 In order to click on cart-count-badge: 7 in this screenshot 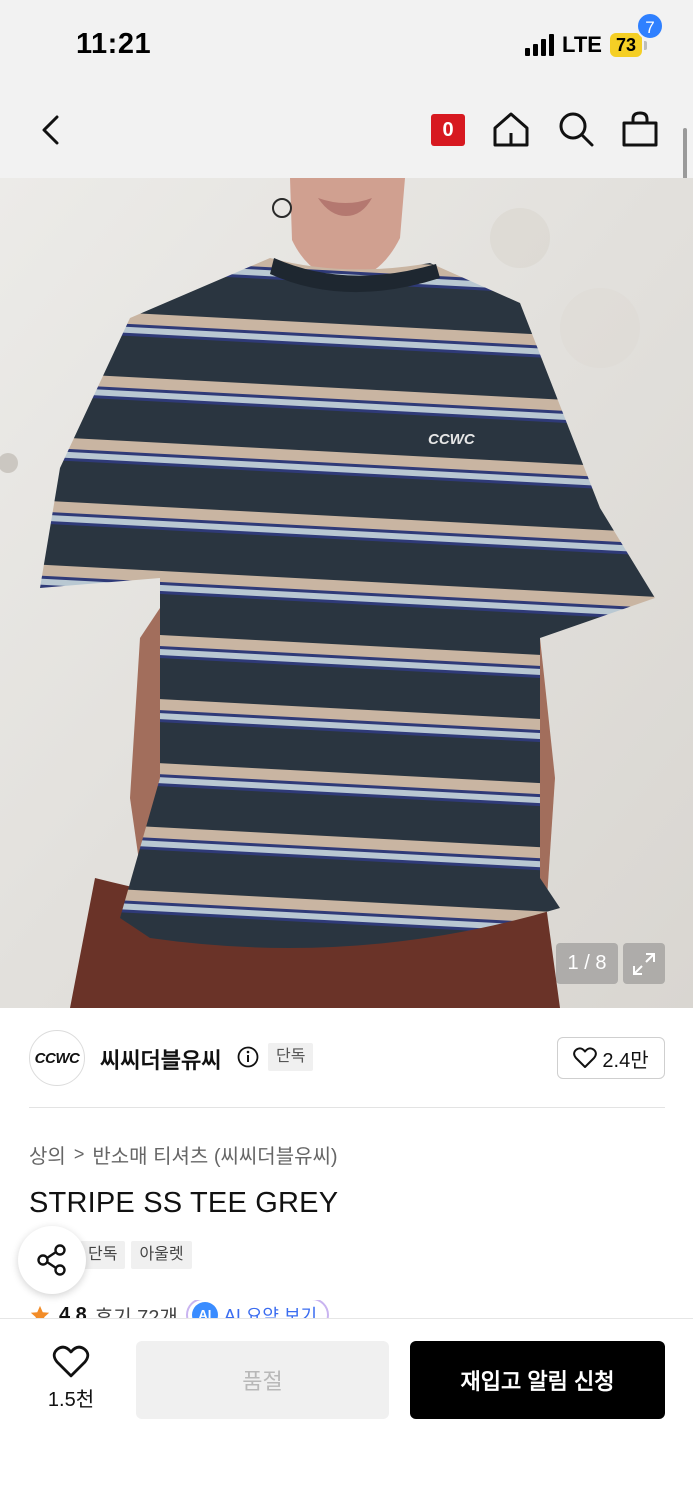, I will do `click(650, 26)`.